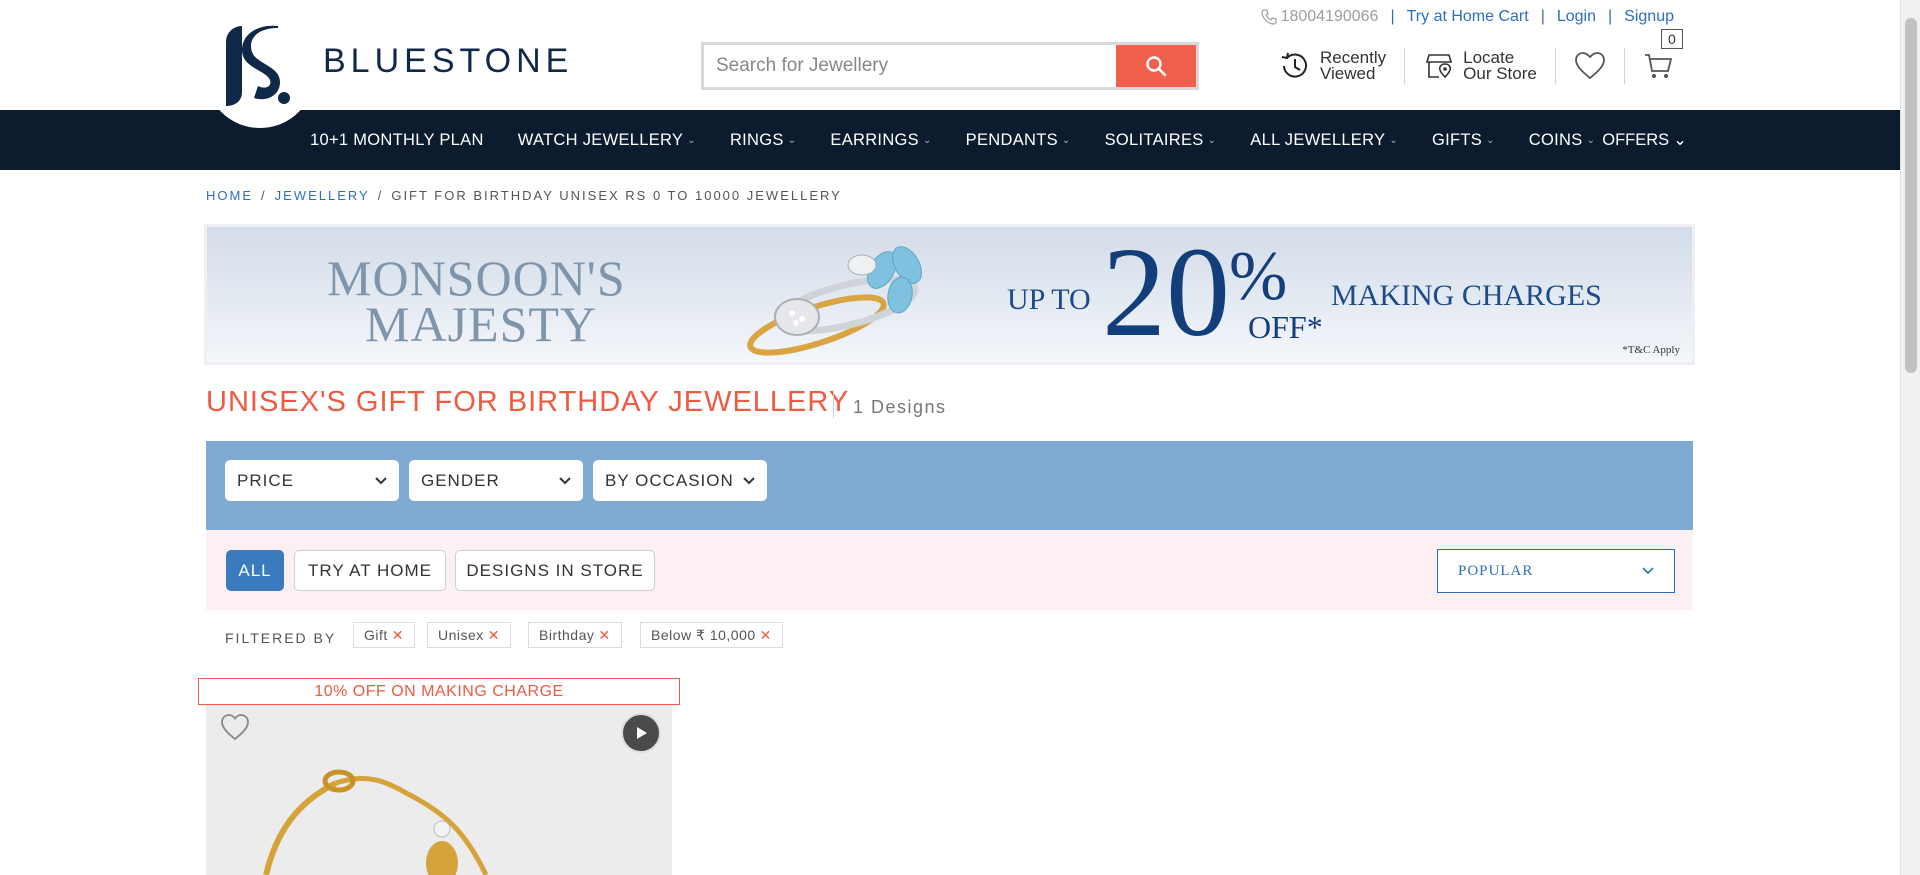  I want to click on nav-item-label: OFFERS, so click(1636, 139).